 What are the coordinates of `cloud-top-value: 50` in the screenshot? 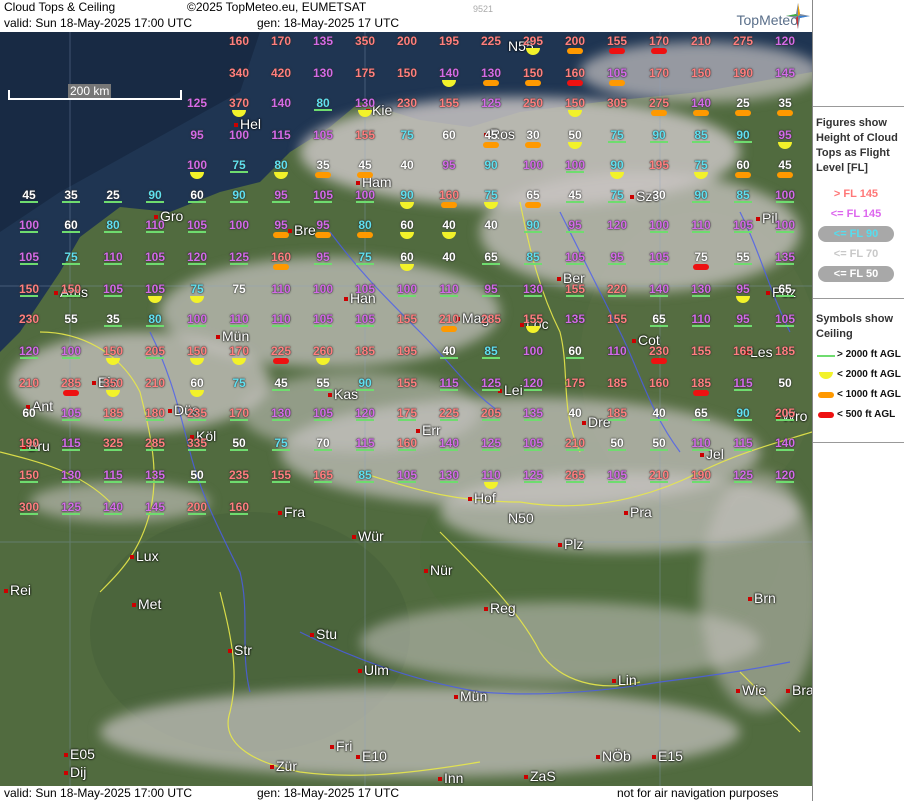 It's located at (239, 443).